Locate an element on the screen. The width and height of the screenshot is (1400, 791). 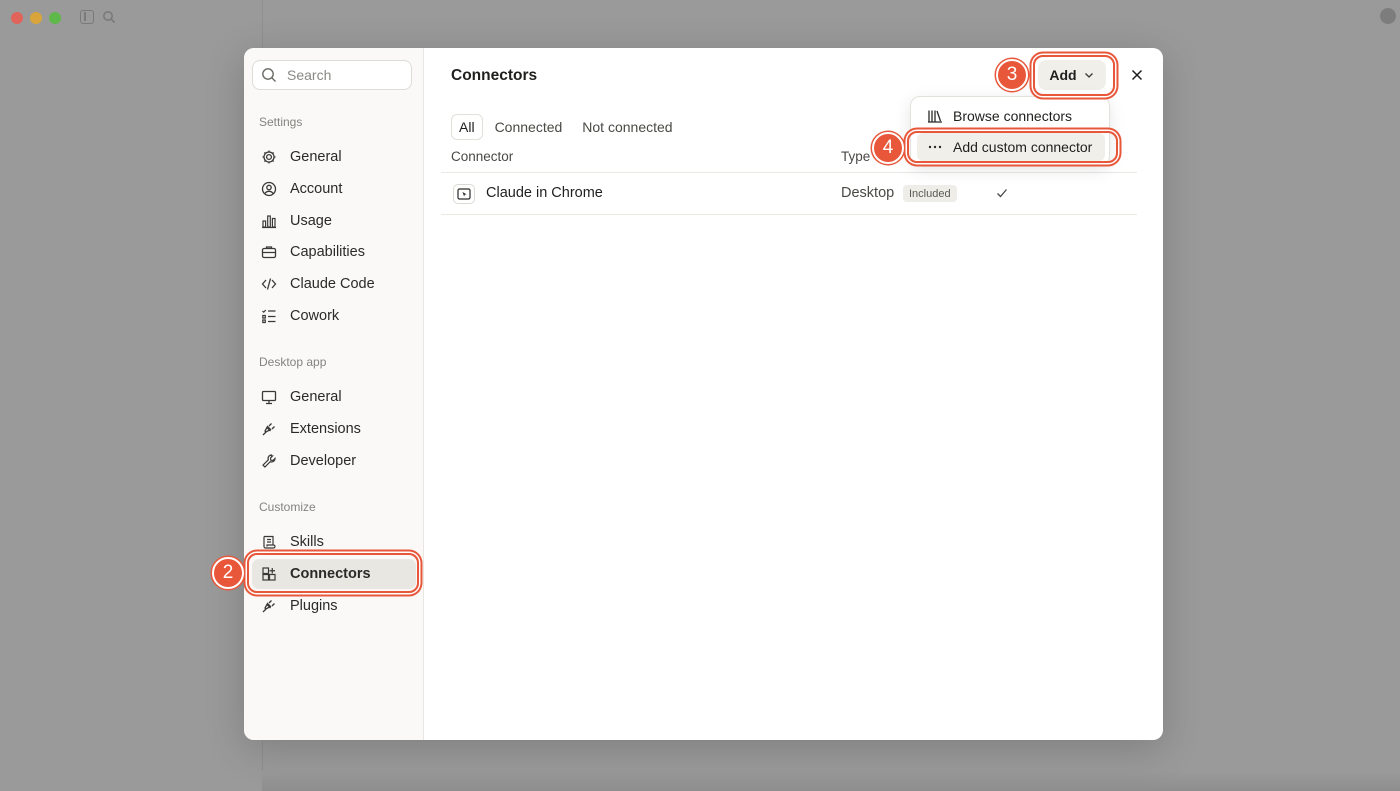
sidebar-item-label: Claude Code is located at coordinates (332, 284).